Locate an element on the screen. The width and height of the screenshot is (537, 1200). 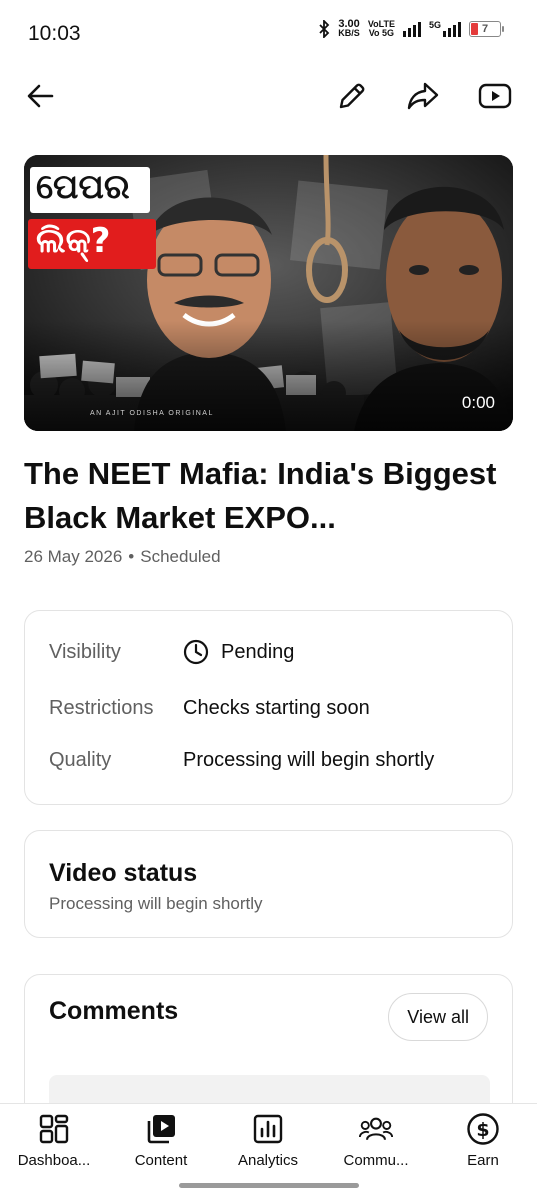
status-time: 10:03 is located at coordinates (54, 33).